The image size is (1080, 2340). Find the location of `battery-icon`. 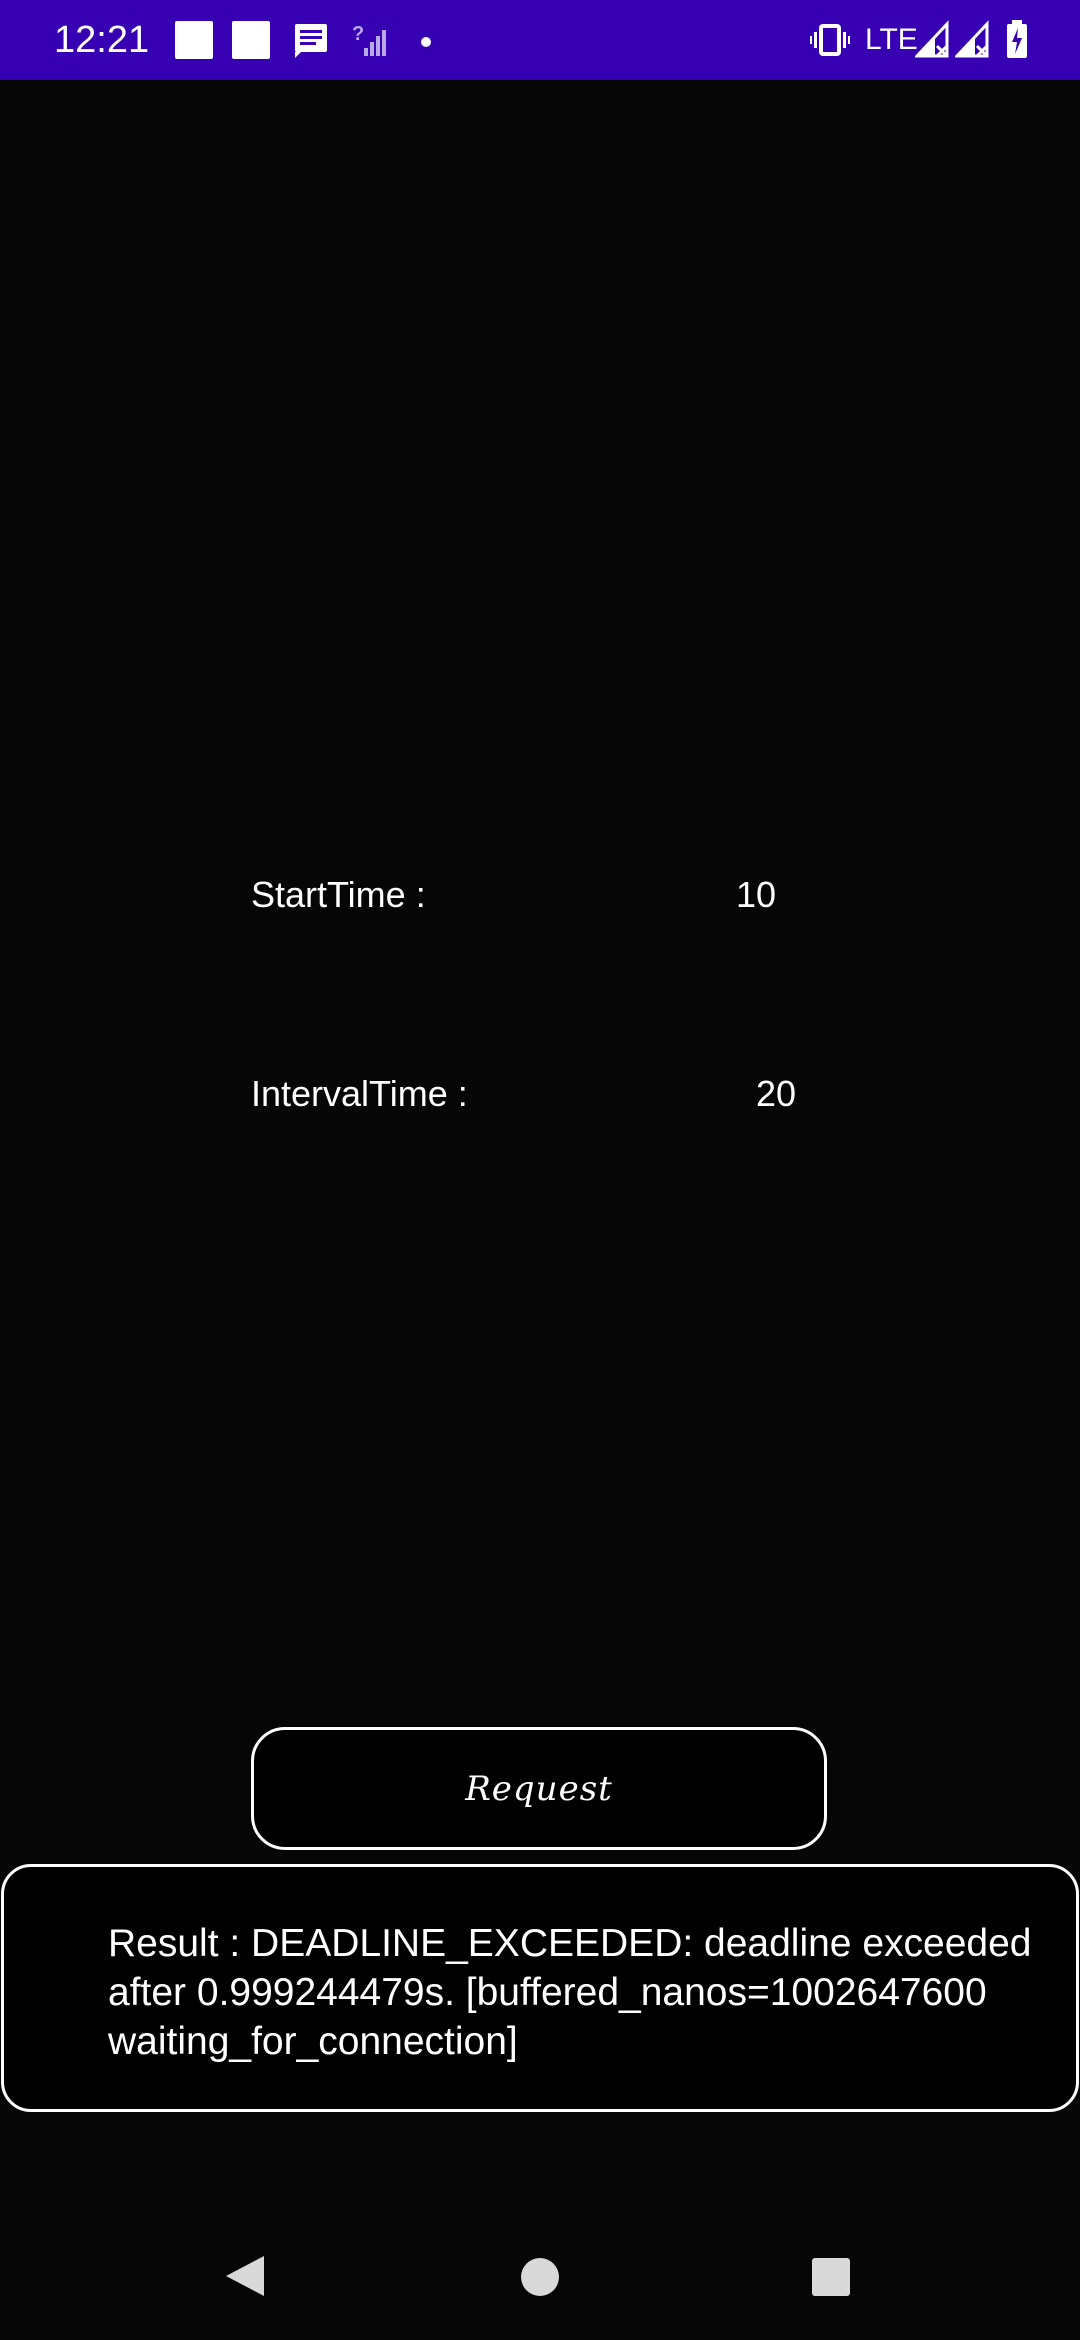

battery-icon is located at coordinates (1017, 42).